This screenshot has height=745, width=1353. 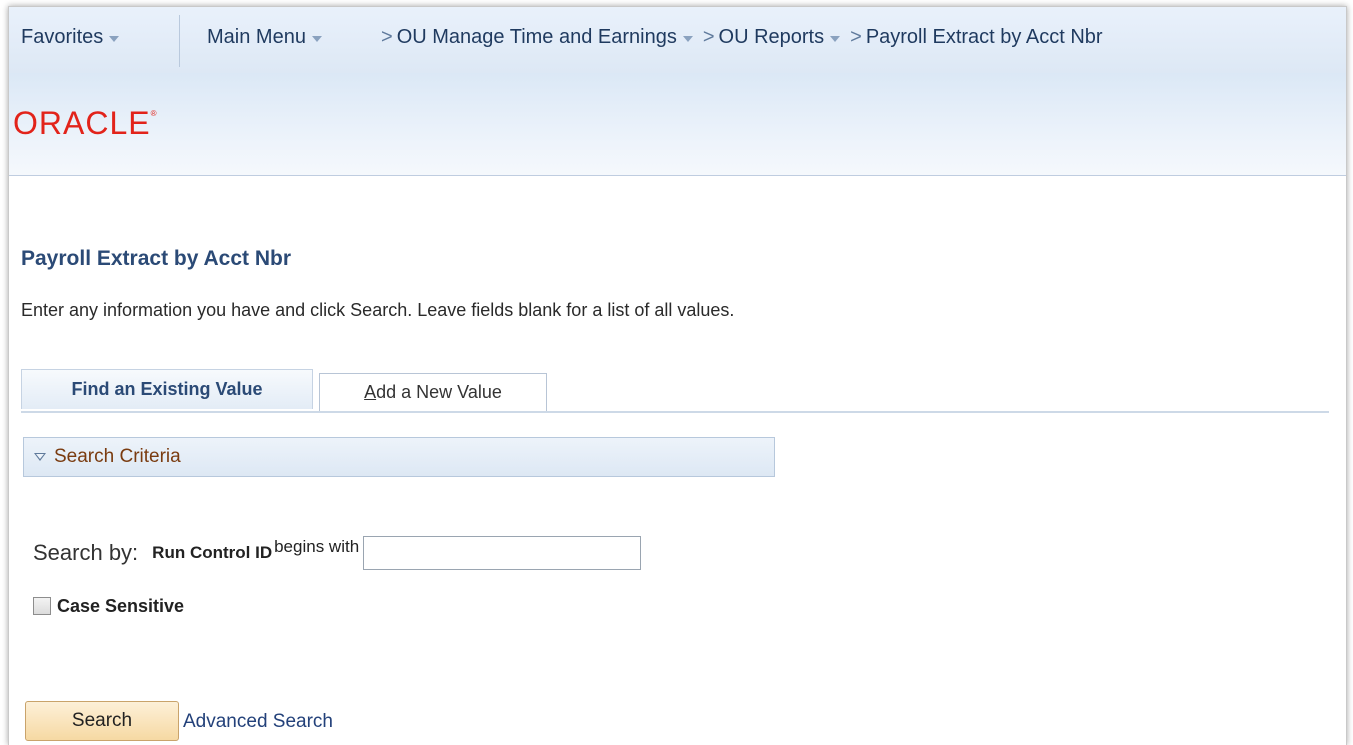 I want to click on tab-label: Add a New Value, so click(x=433, y=392).